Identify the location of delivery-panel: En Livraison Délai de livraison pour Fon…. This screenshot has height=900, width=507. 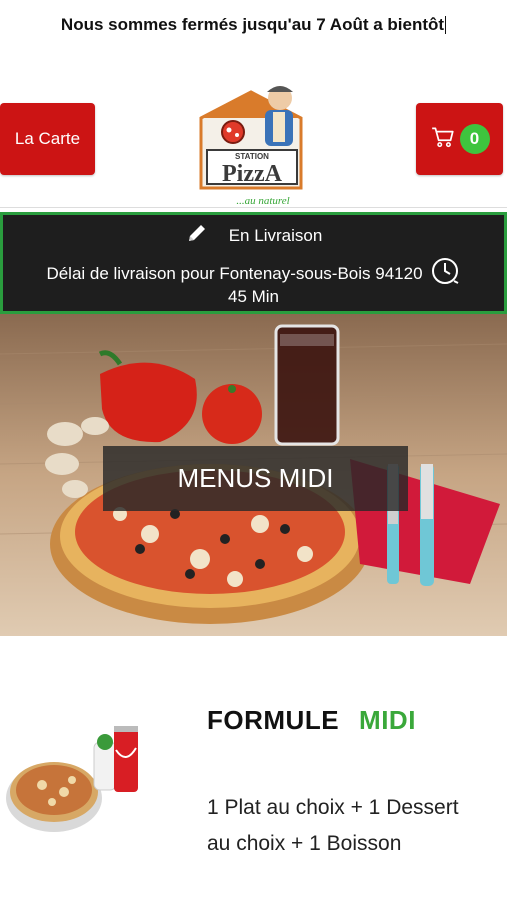
(253, 263).